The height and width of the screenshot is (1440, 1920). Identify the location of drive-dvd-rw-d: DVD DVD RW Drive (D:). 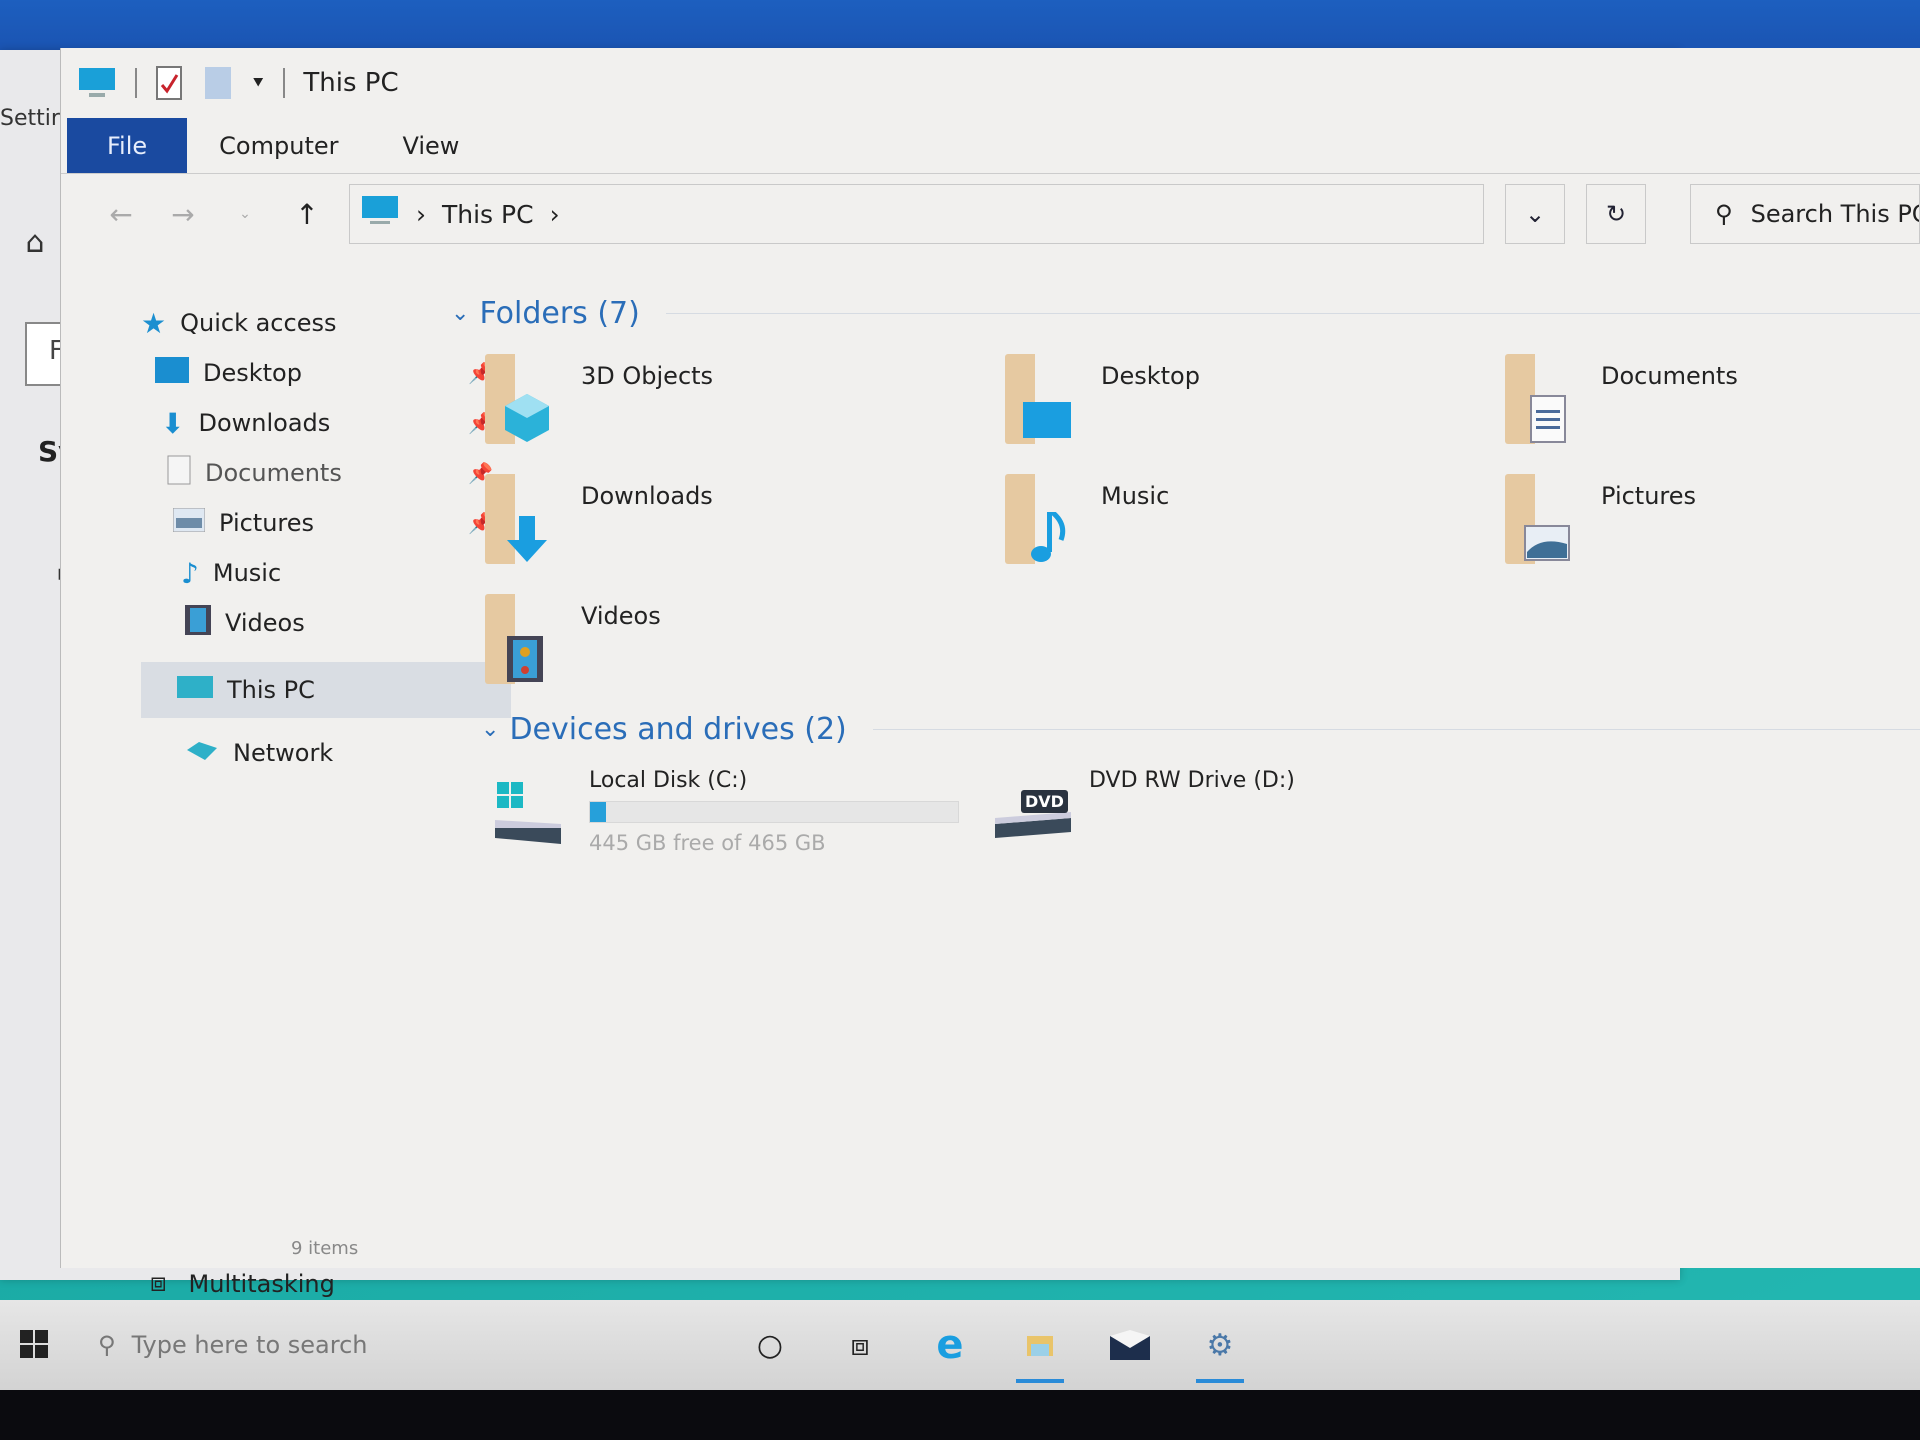
(1241, 823).